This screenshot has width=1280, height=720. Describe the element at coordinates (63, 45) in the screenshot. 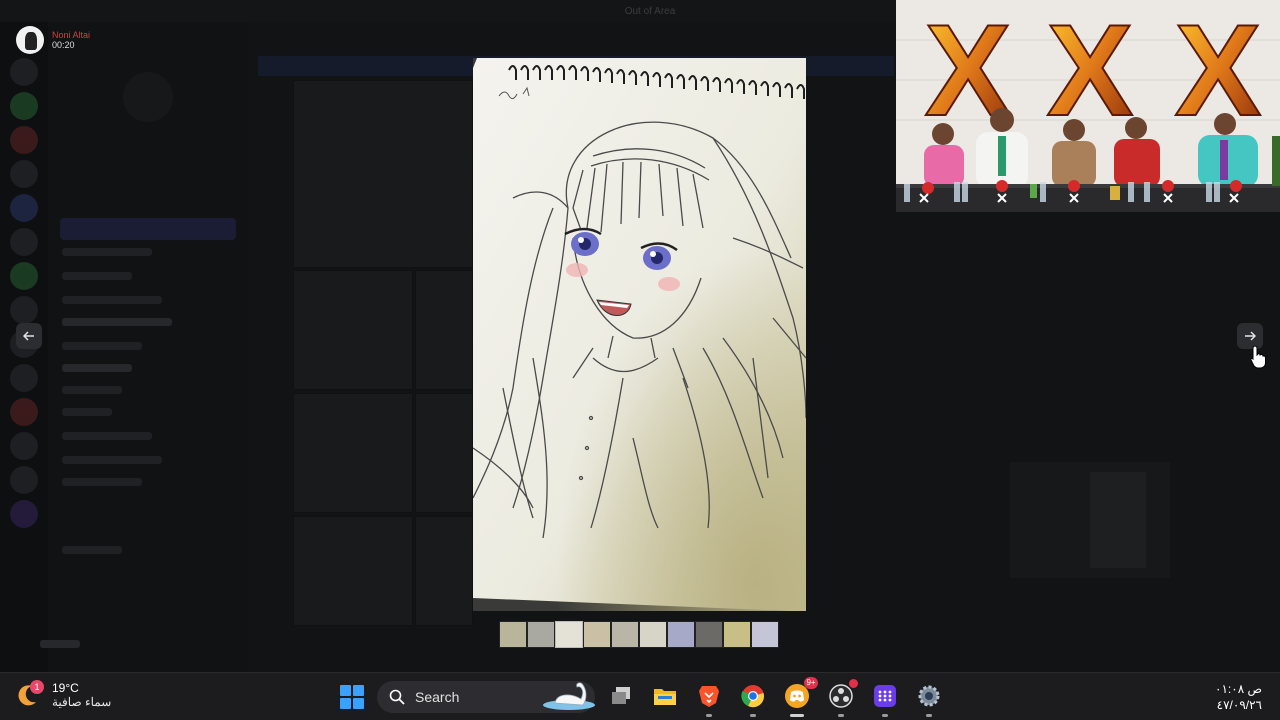

I see `call-duration: 00:20` at that location.